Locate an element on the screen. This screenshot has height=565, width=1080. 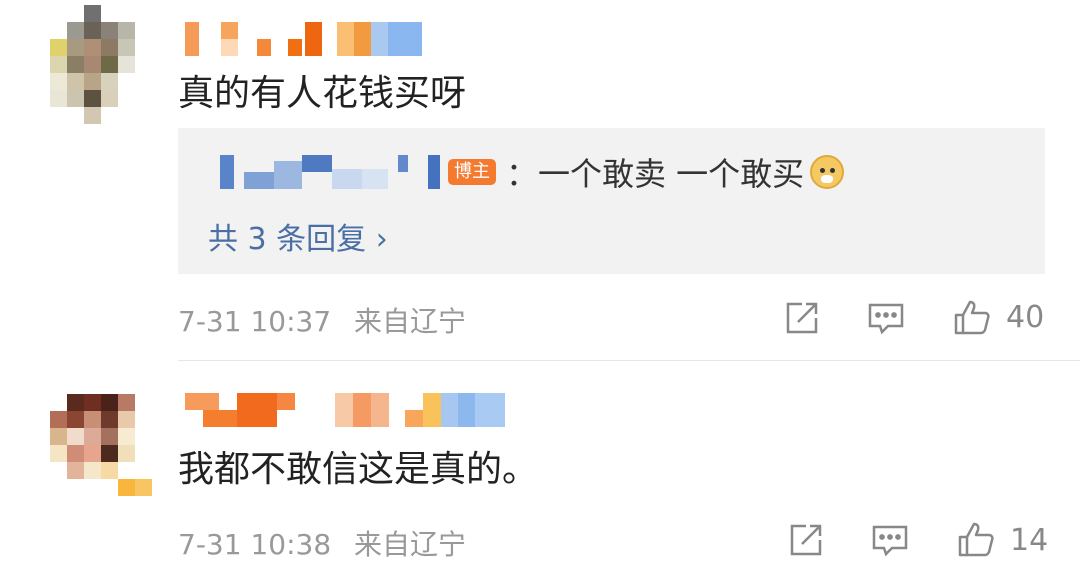
comment-date: 7-31 10:38 is located at coordinates (255, 544).